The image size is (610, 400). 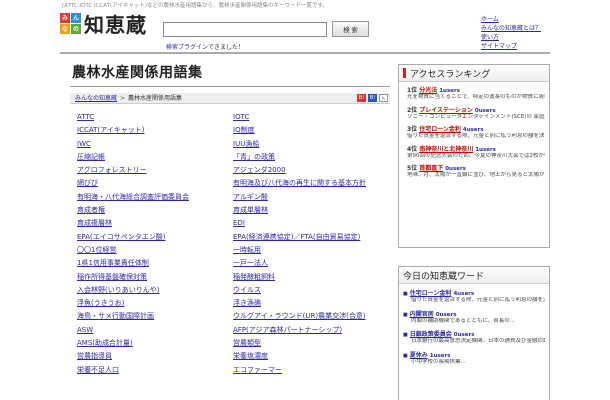 What do you see at coordinates (476, 128) in the screenshot?
I see `ranking-item-line: 3位 住宅ローン金利 4users` at bounding box center [476, 128].